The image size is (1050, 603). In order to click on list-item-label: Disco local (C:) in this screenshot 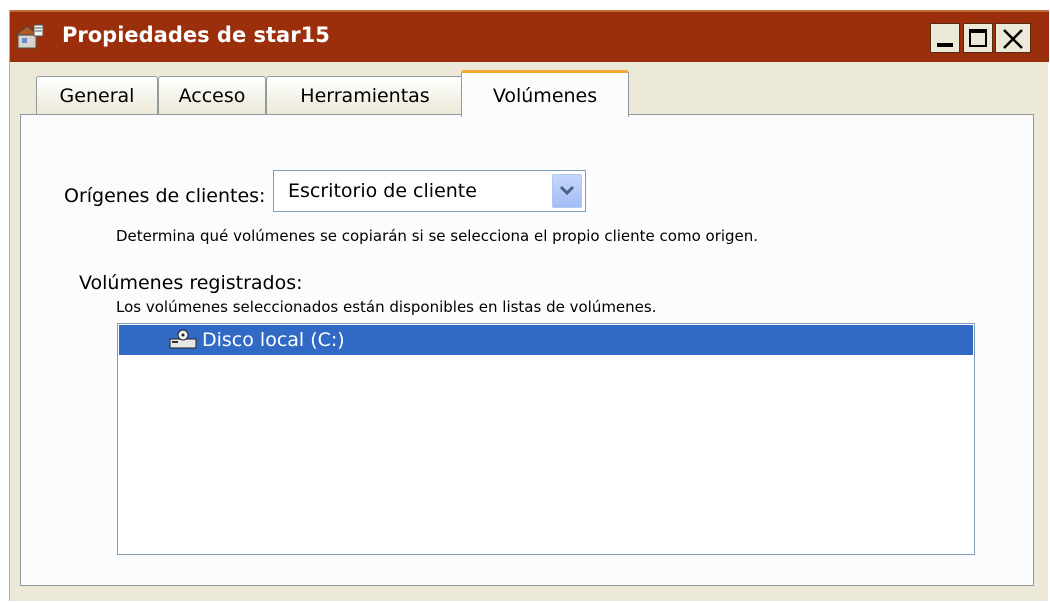, I will do `click(273, 340)`.